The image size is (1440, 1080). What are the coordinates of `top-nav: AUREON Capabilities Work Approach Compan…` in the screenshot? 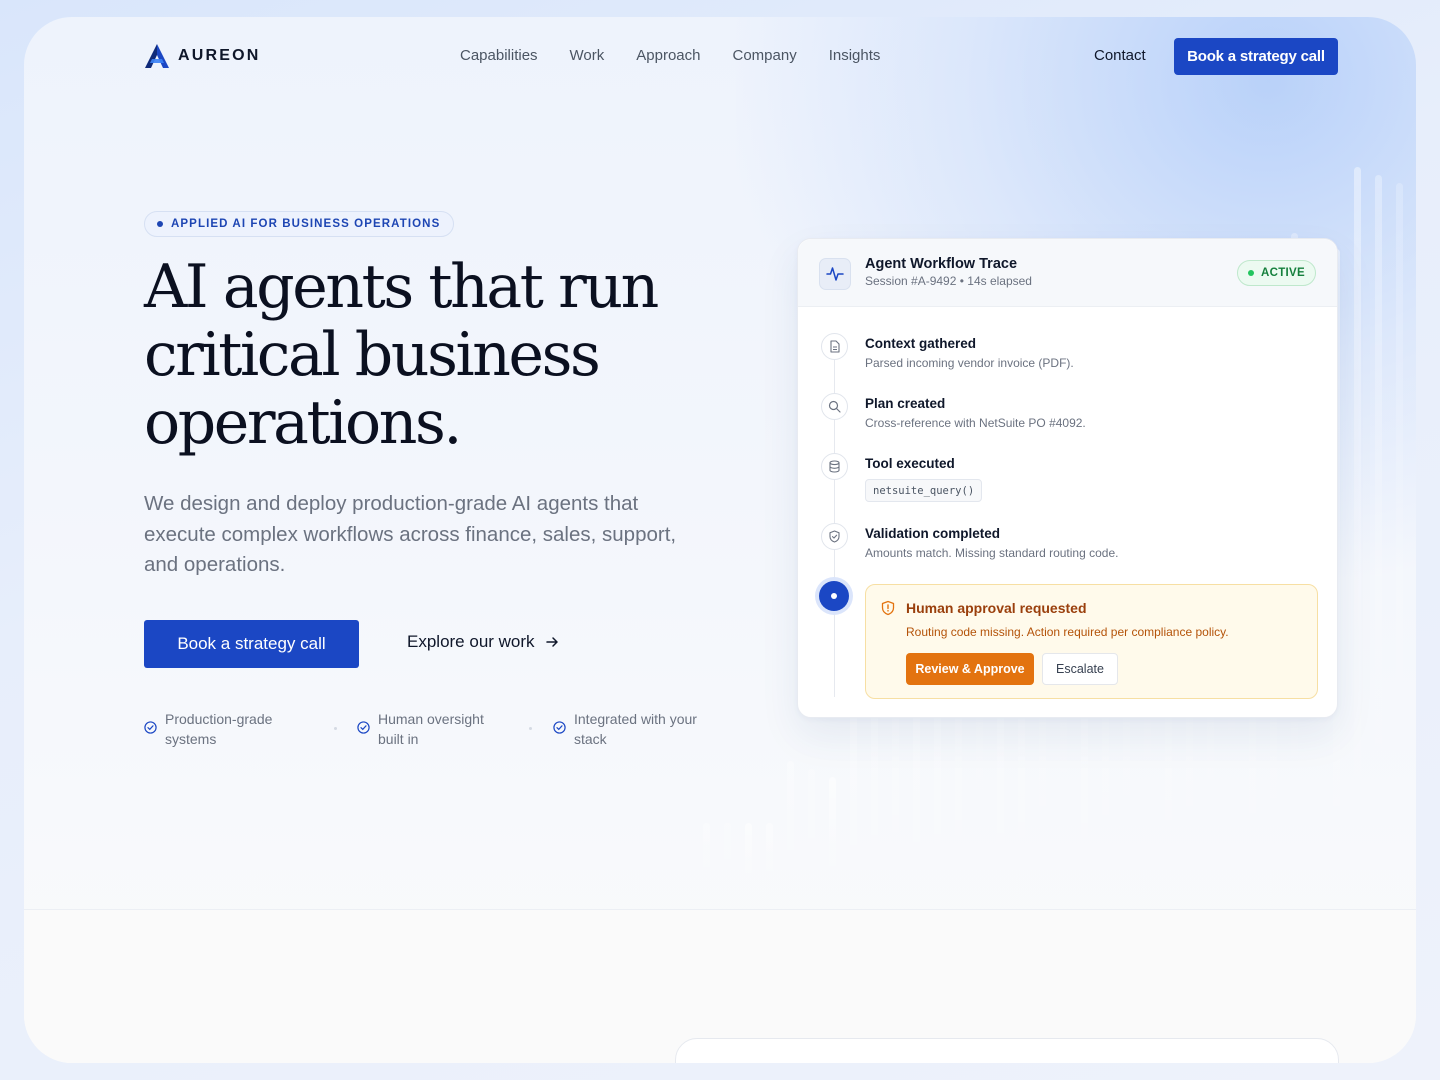 It's located at (741, 57).